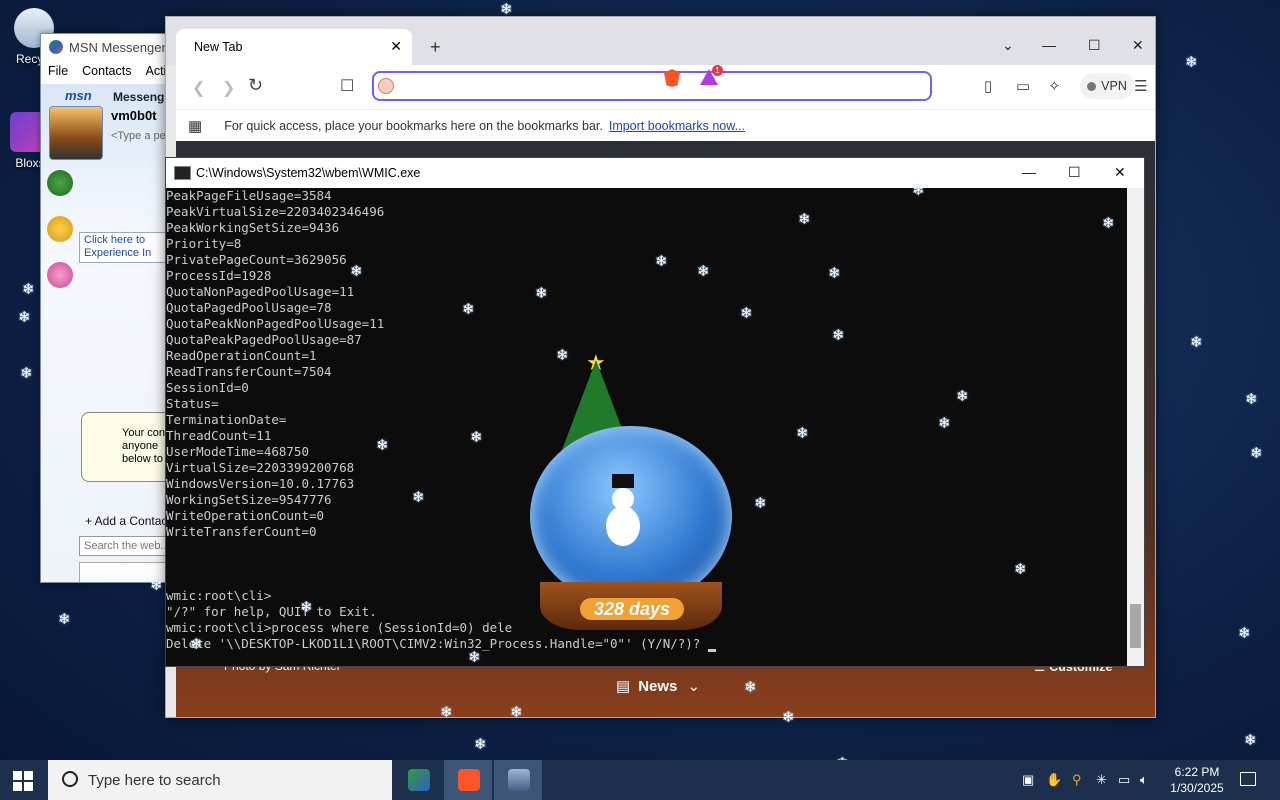 This screenshot has height=800, width=1280. What do you see at coordinates (1107, 86) in the screenshot?
I see `vpn-button: VPN` at bounding box center [1107, 86].